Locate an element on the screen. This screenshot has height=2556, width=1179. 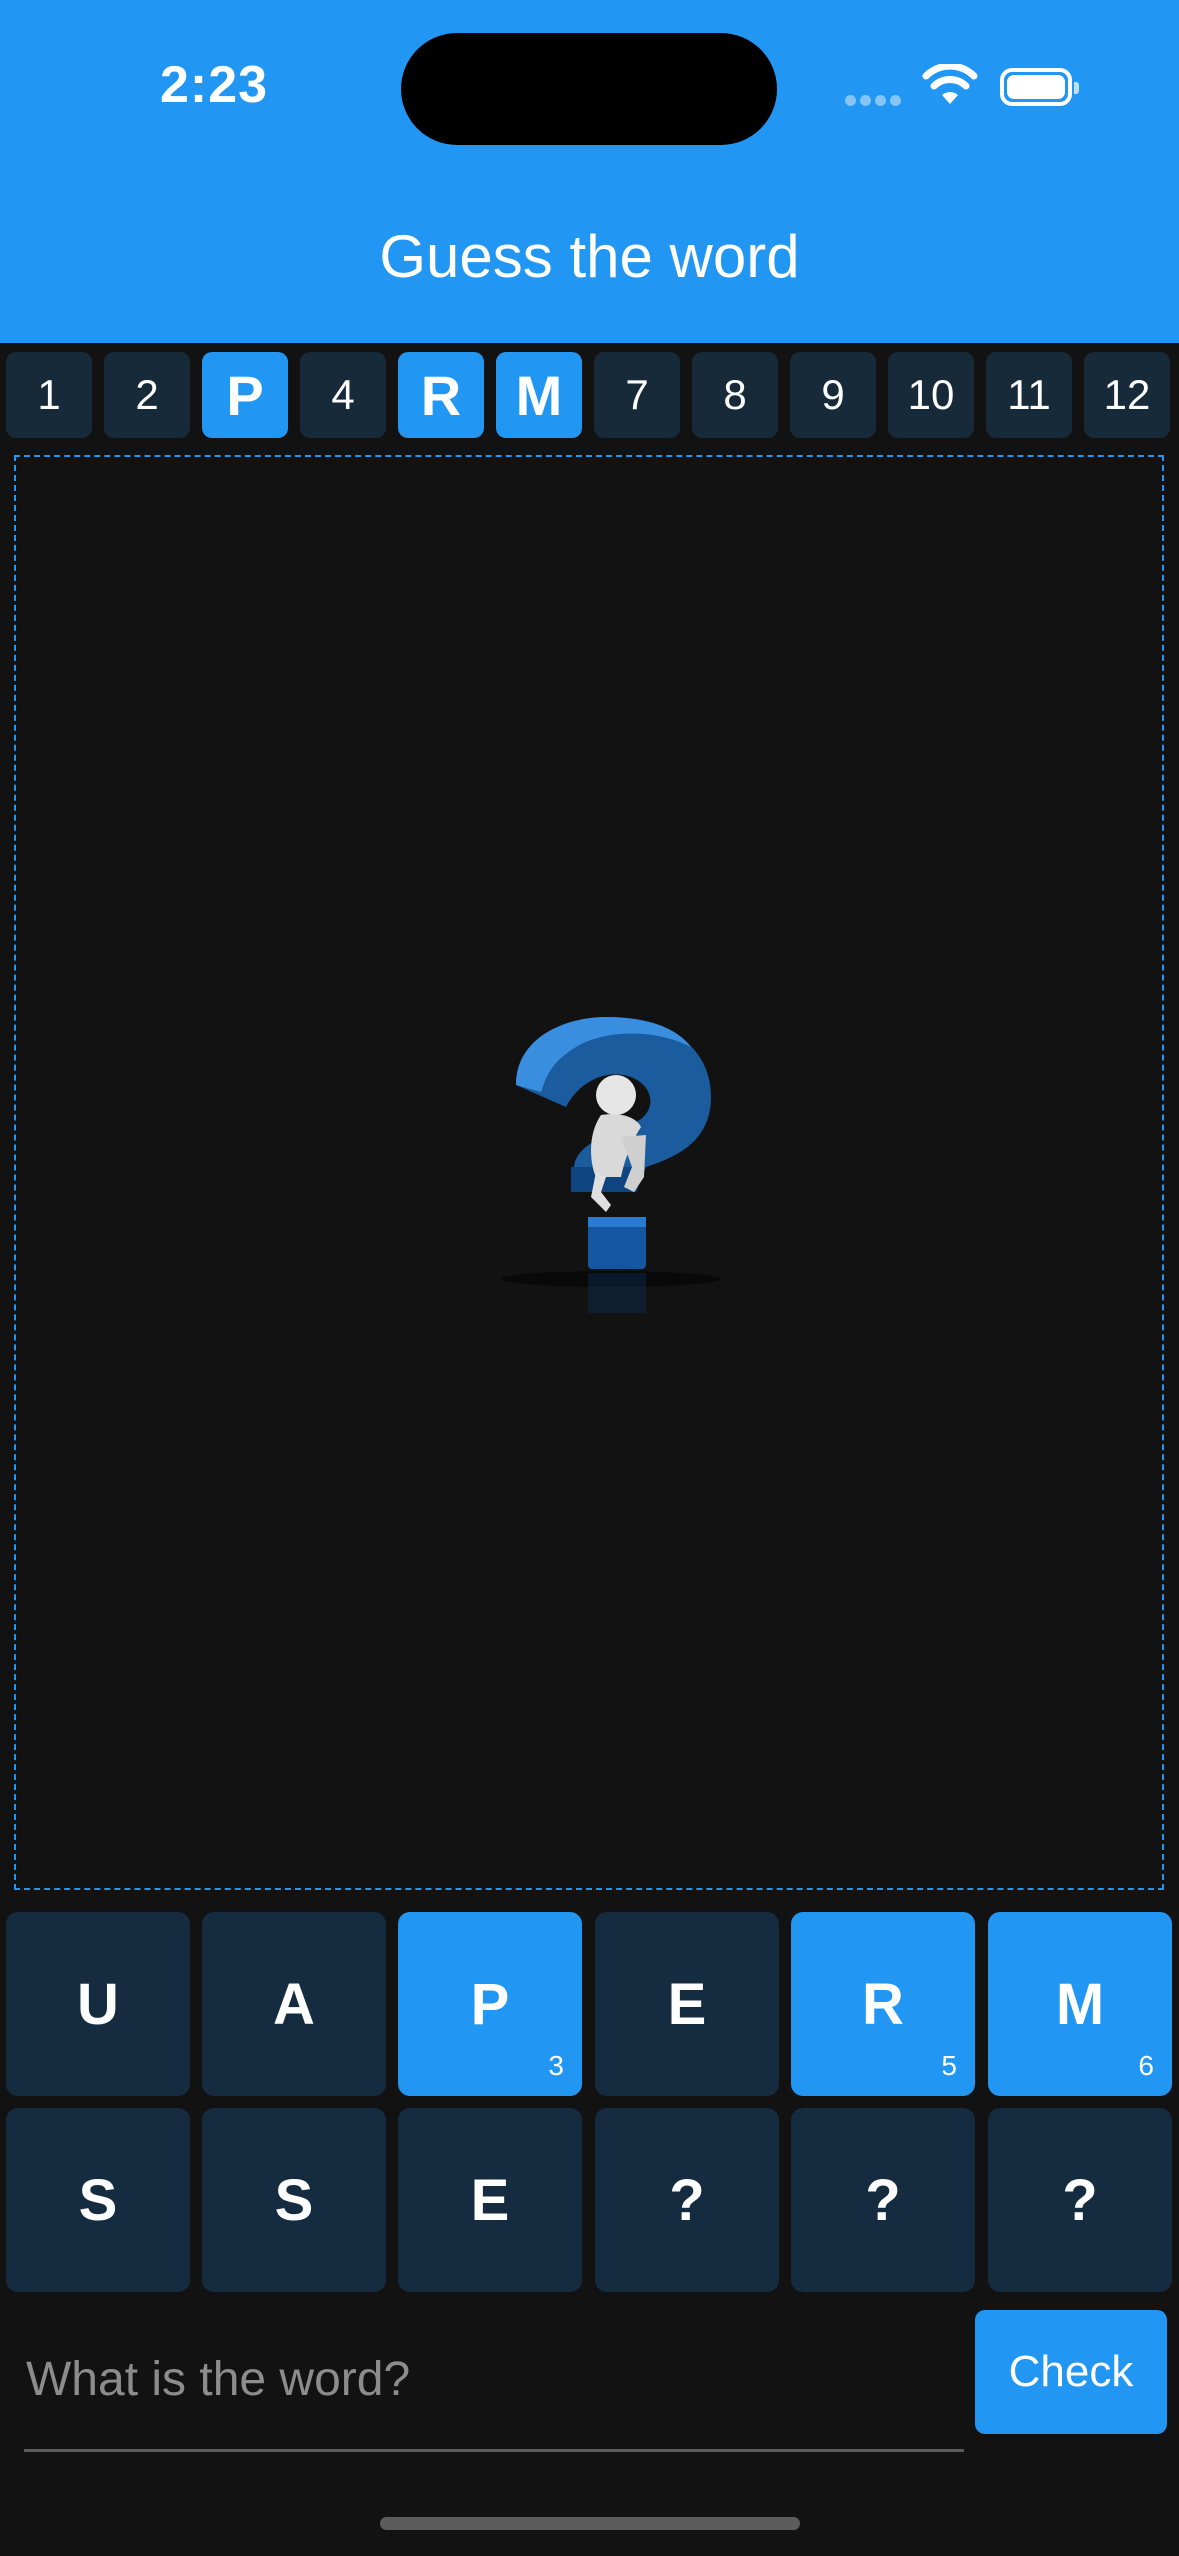
tile-letter: M is located at coordinates (1080, 2004).